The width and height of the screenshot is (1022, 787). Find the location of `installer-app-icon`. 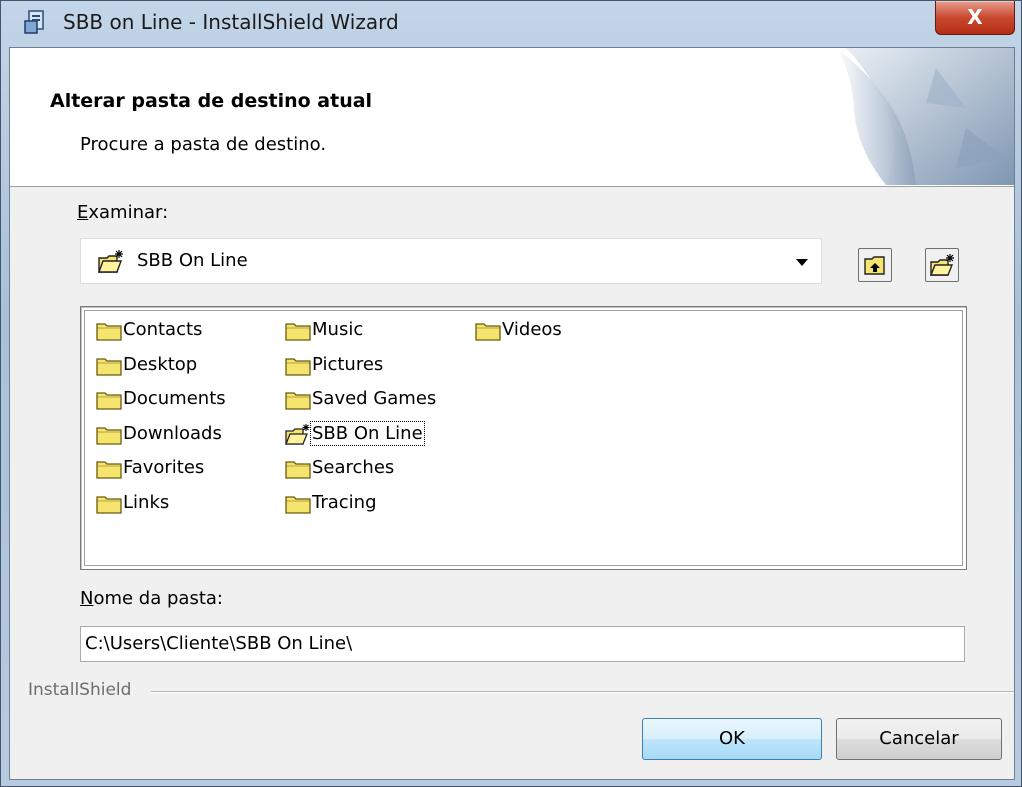

installer-app-icon is located at coordinates (34, 22).